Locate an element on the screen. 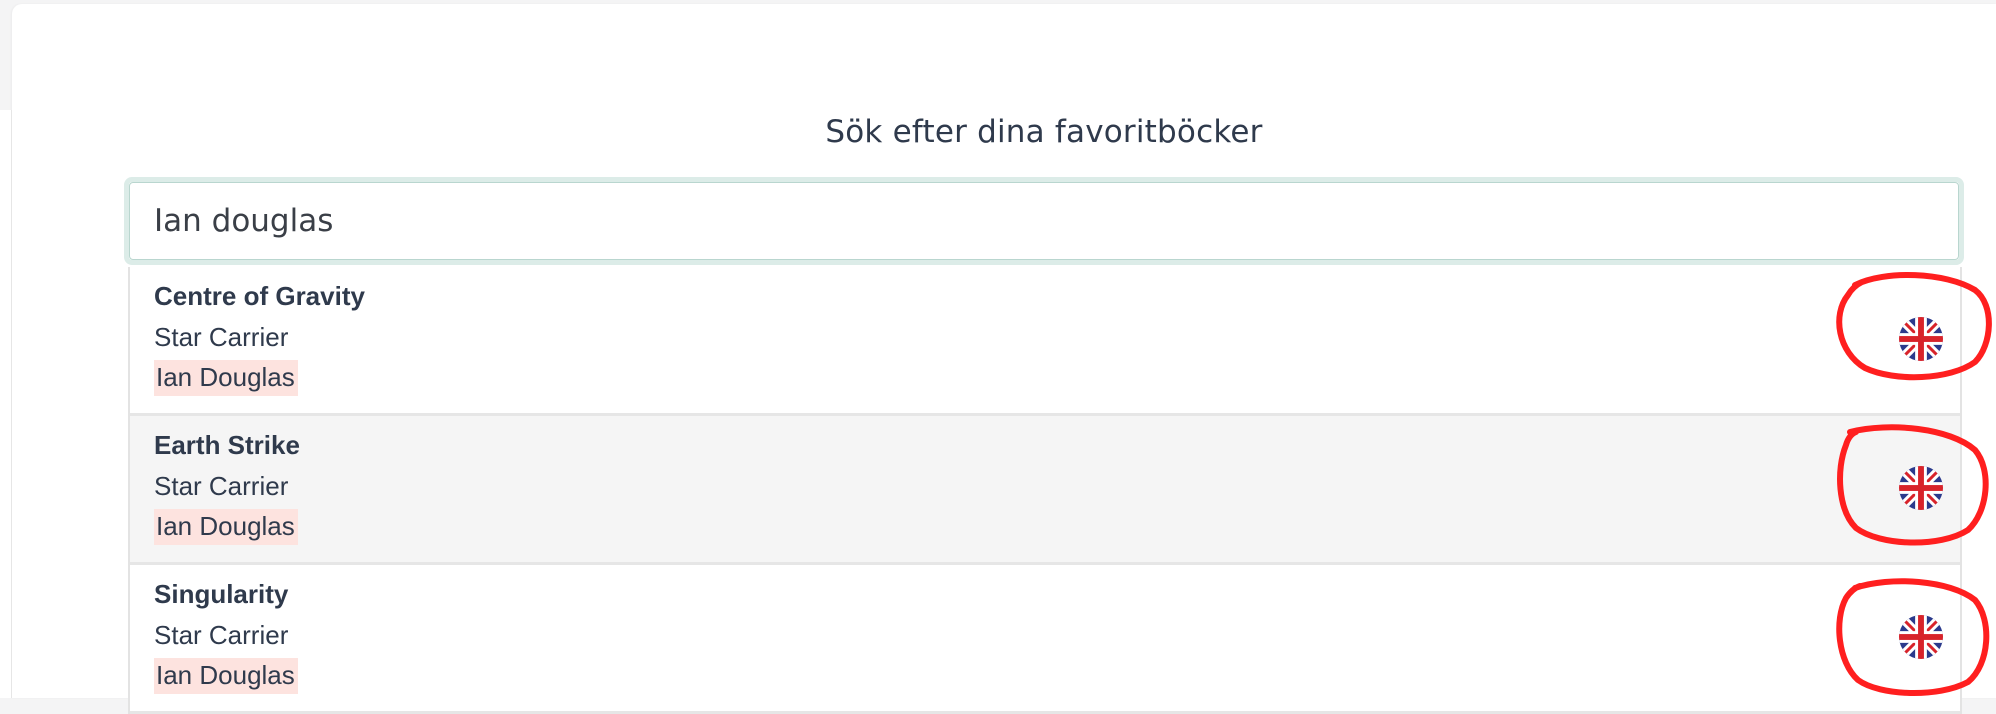 This screenshot has width=1996, height=714. book-title: Earth Strike is located at coordinates (227, 445).